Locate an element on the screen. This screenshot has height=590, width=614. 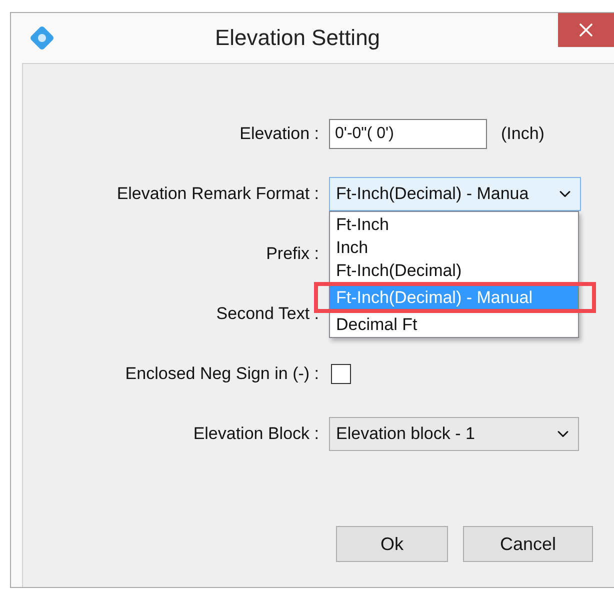
close-button is located at coordinates (586, 30).